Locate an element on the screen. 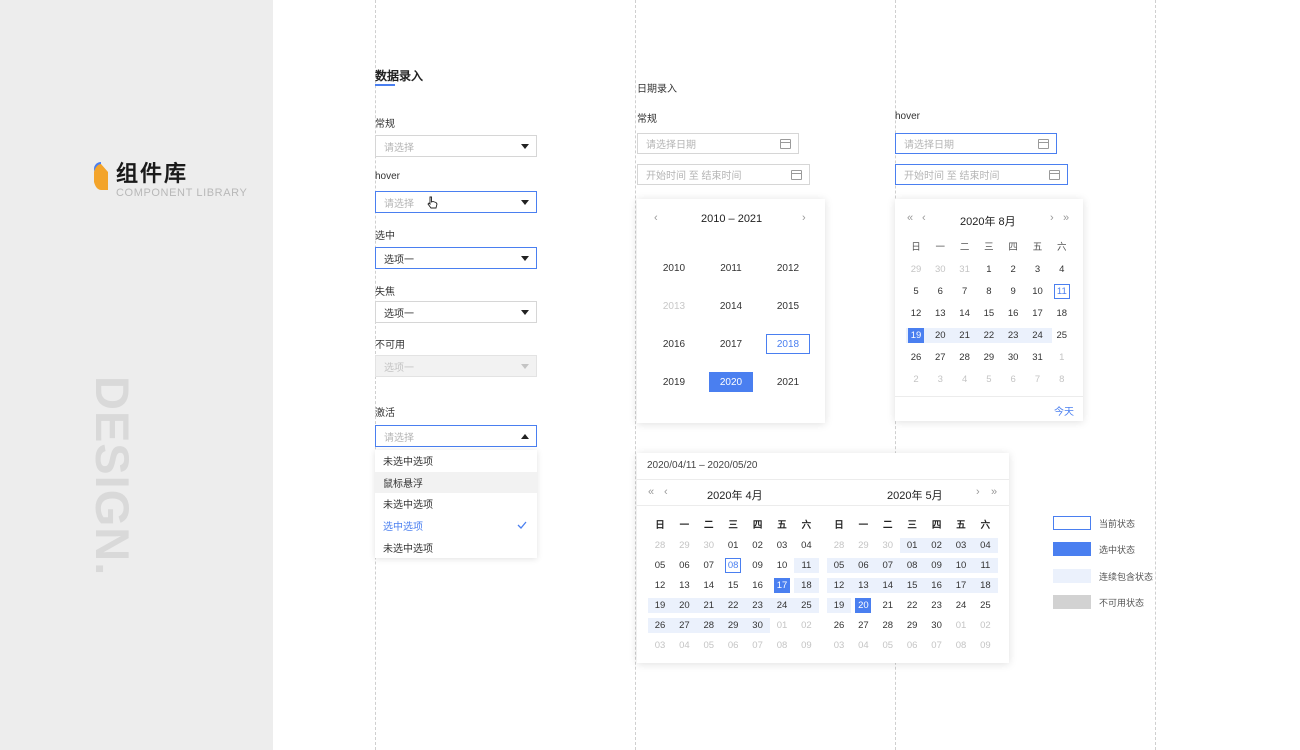 The height and width of the screenshot is (750, 1300). day-cell: 27 is located at coordinates (684, 625).